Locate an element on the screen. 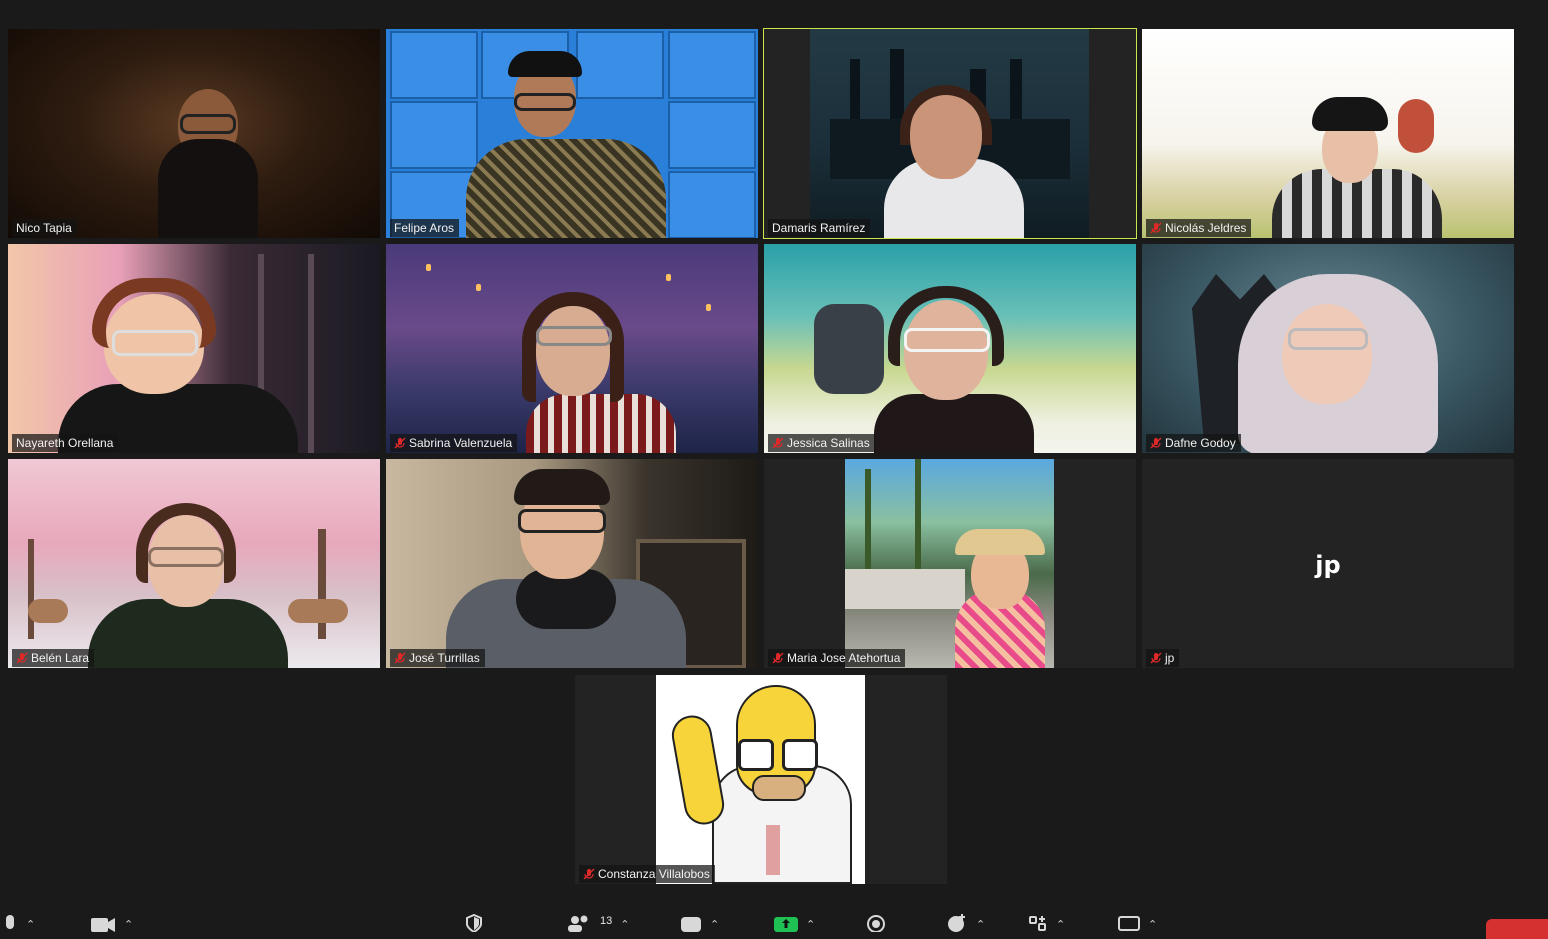 This screenshot has width=1548, height=939. name-tag: Nicolás Jeldres is located at coordinates (1199, 228).